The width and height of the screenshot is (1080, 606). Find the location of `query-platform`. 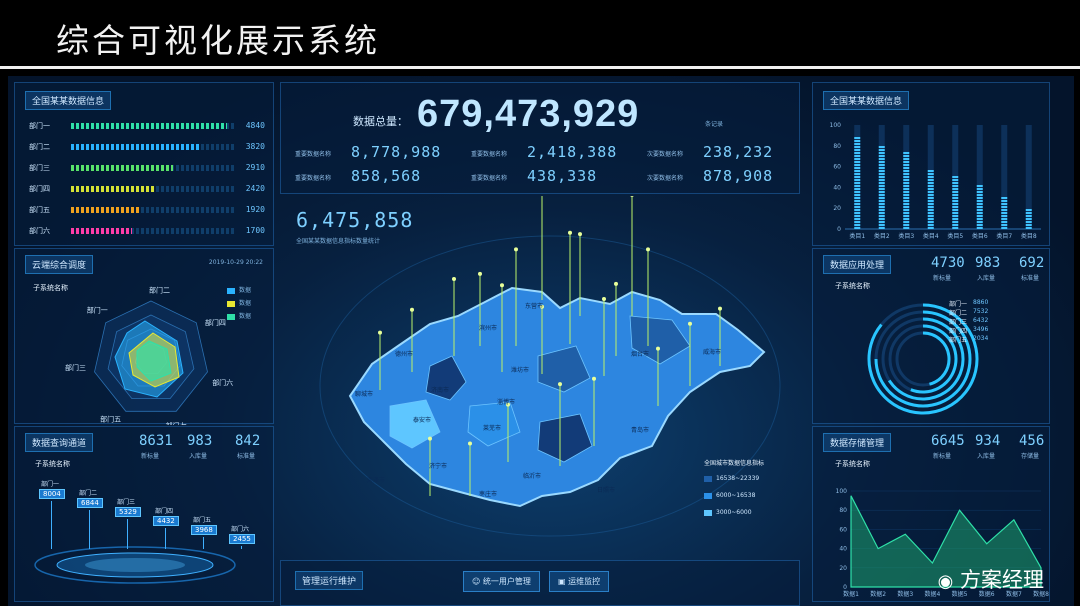

query-platform is located at coordinates (135, 565).